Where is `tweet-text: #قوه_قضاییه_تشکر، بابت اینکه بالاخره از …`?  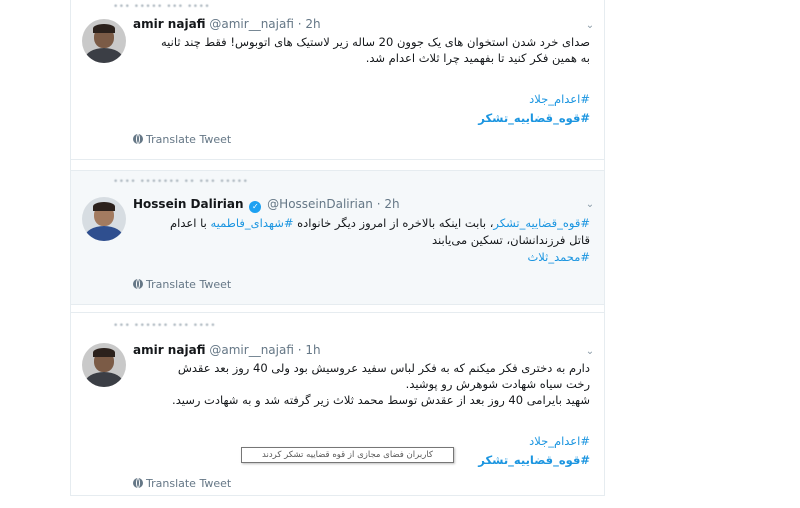 tweet-text: #قوه_قضاییه_تشکر، بابت اینکه بالاخره از … is located at coordinates (362, 240).